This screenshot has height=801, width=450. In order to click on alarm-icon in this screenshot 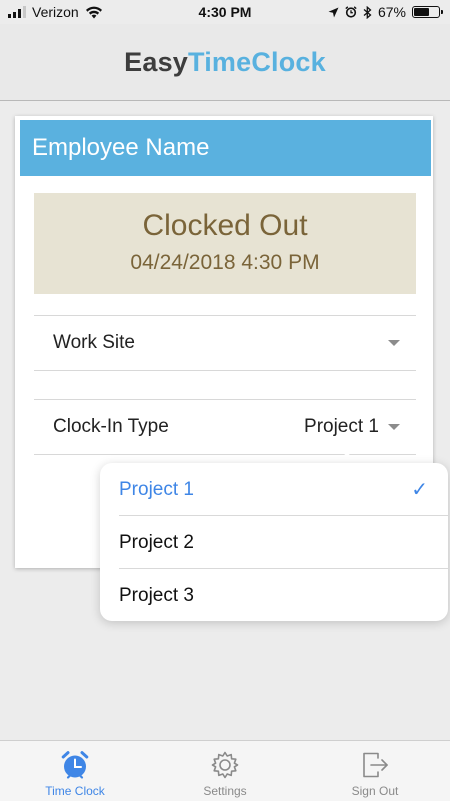, I will do `click(351, 12)`.